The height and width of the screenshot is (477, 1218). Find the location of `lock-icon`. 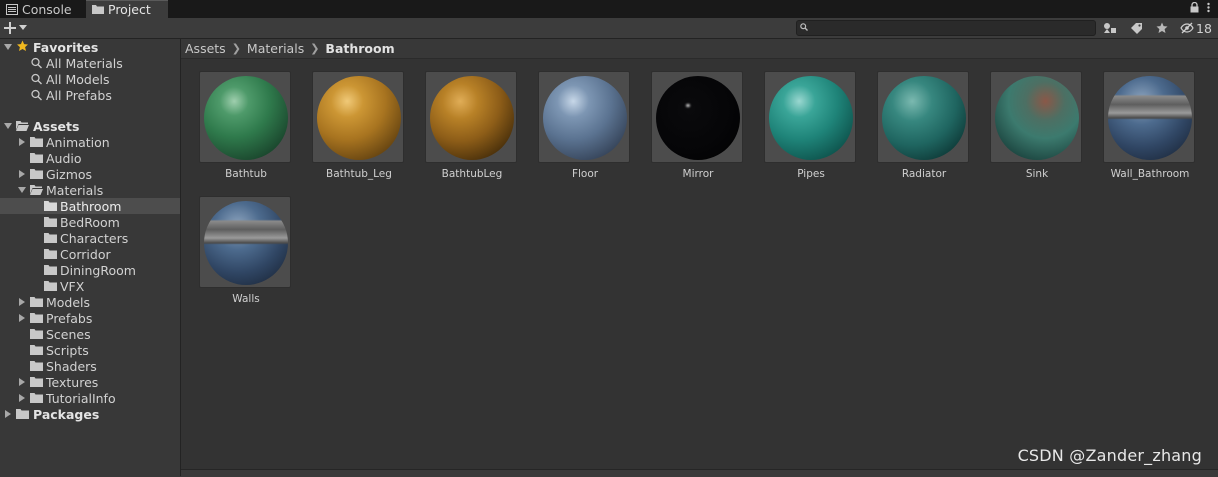

lock-icon is located at coordinates (1194, 7).